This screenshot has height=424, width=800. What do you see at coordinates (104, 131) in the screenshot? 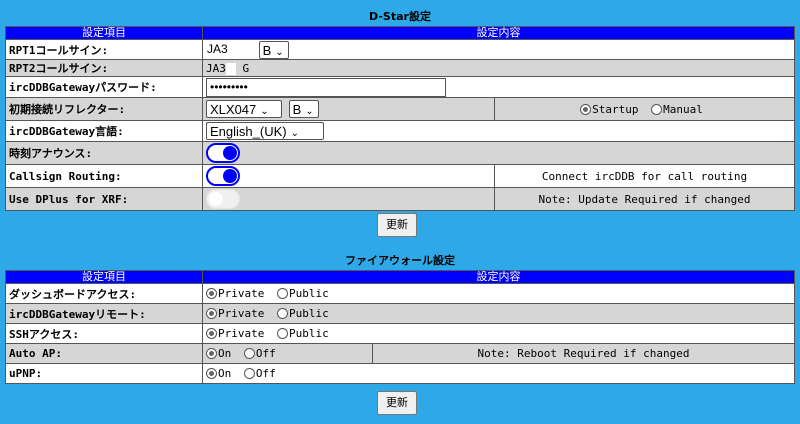
I see `language-label: ircDDBGateway言語:` at bounding box center [104, 131].